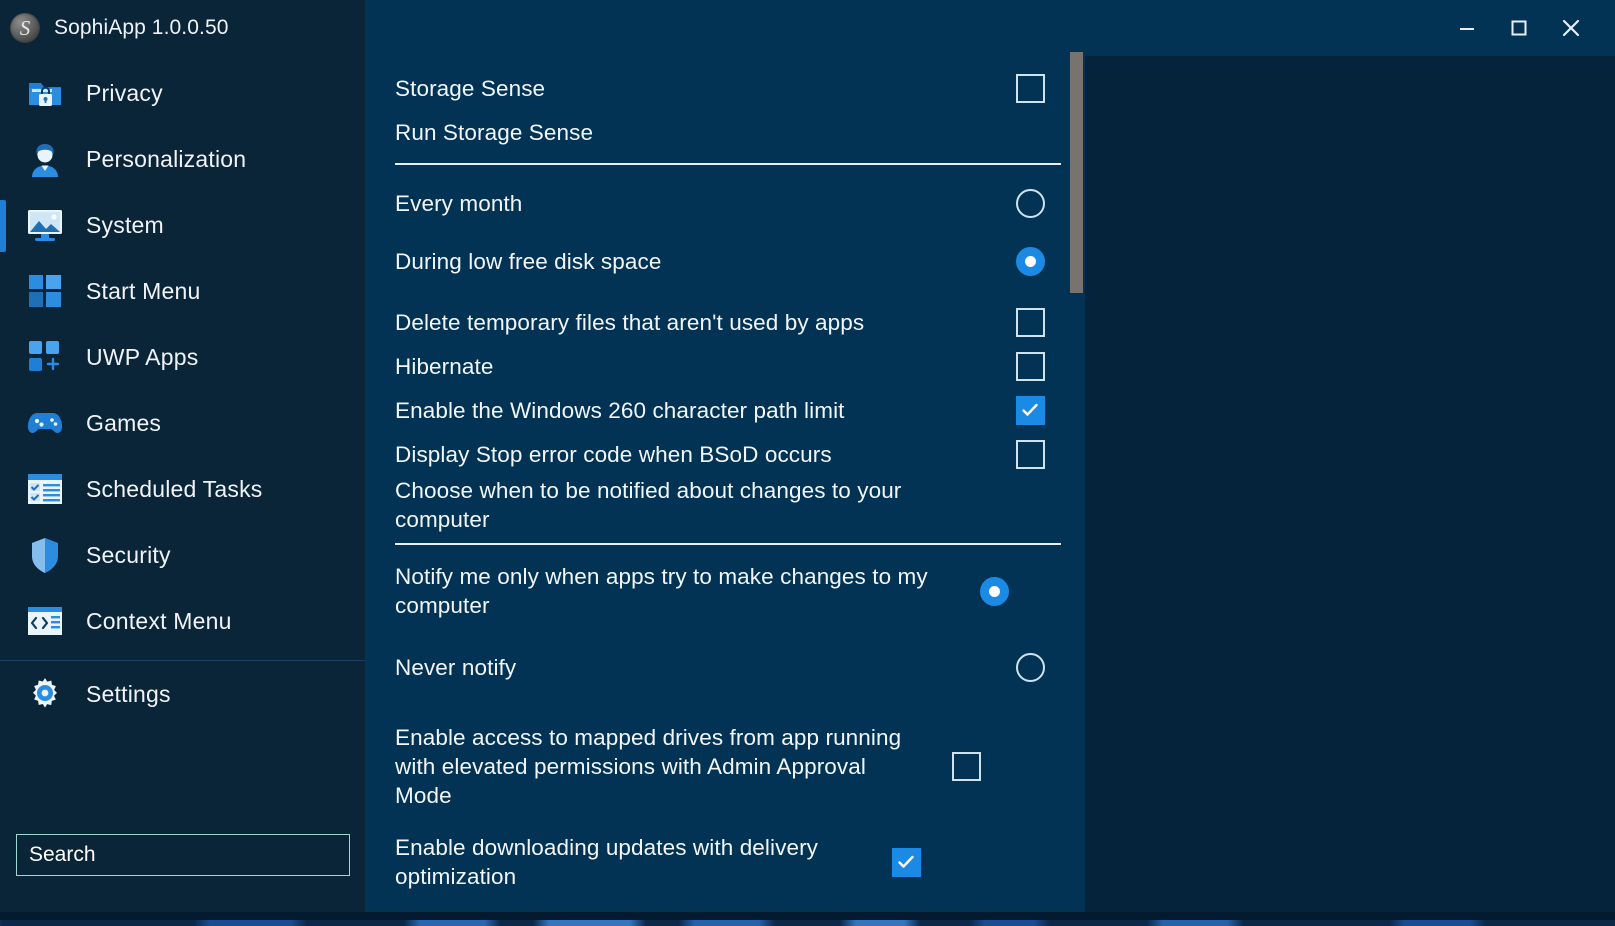 The image size is (1615, 926). What do you see at coordinates (470, 88) in the screenshot?
I see `setting-label: Storage Sense` at bounding box center [470, 88].